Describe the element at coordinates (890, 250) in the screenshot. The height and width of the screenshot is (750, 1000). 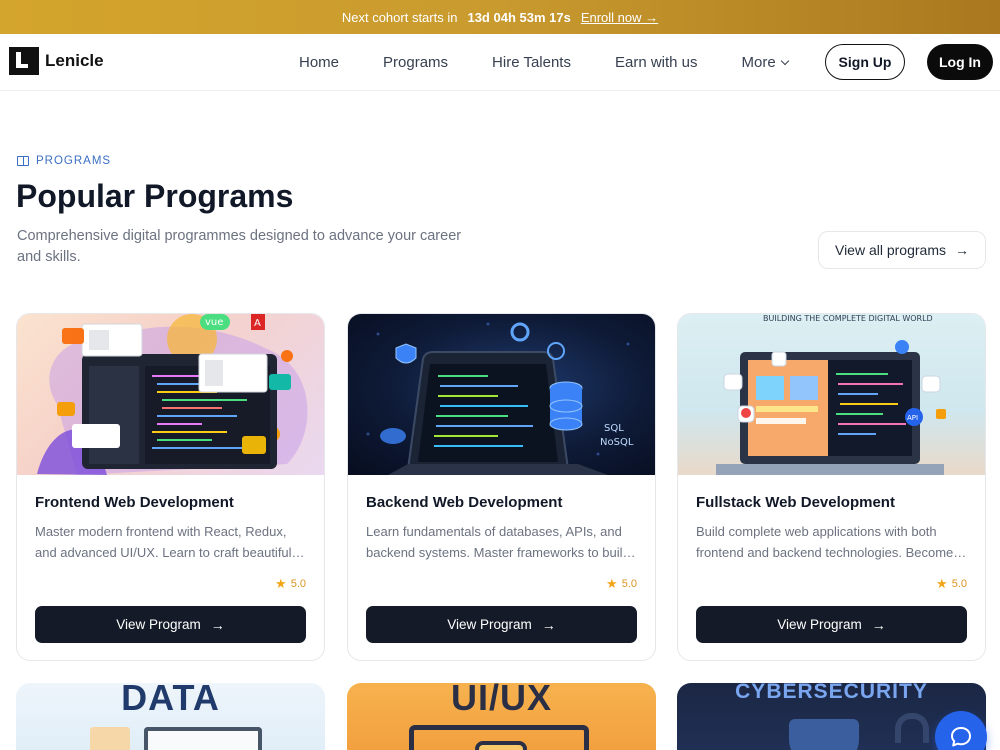
I see `view-all-label: View all programs` at that location.